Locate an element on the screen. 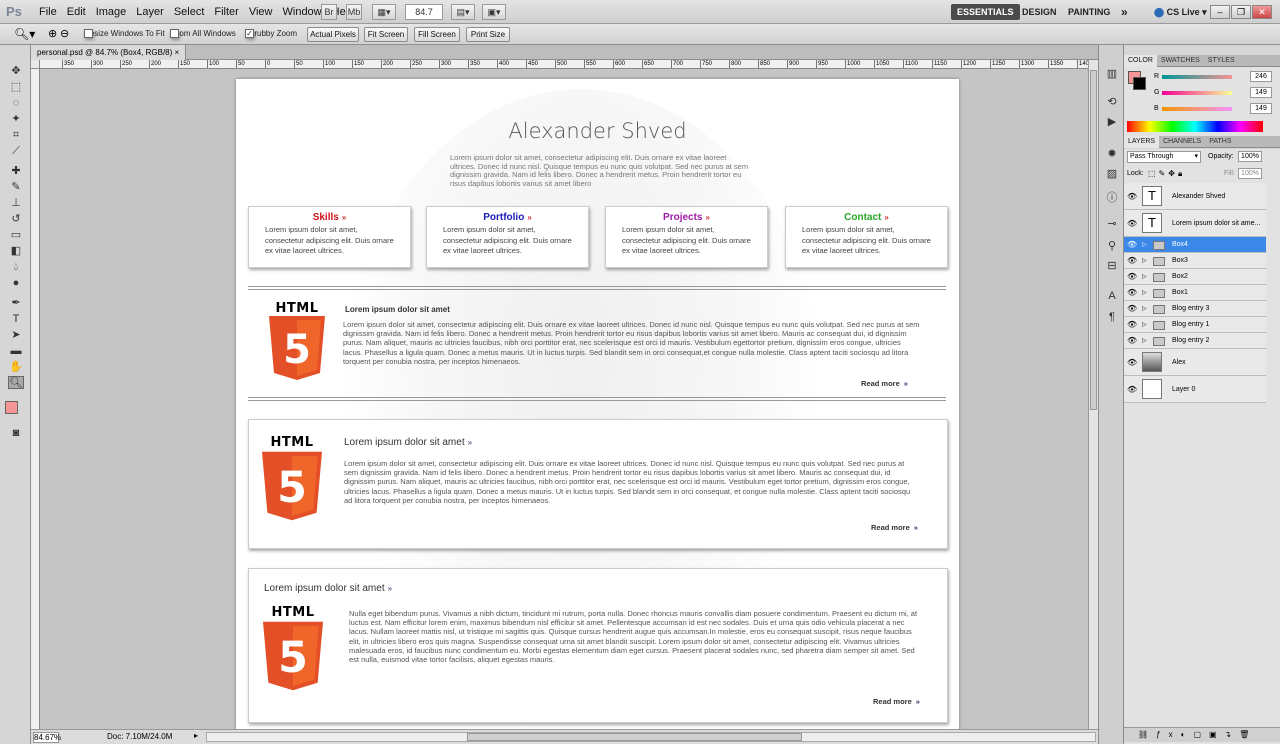  menu-filter: Filter is located at coordinates (226, 12).